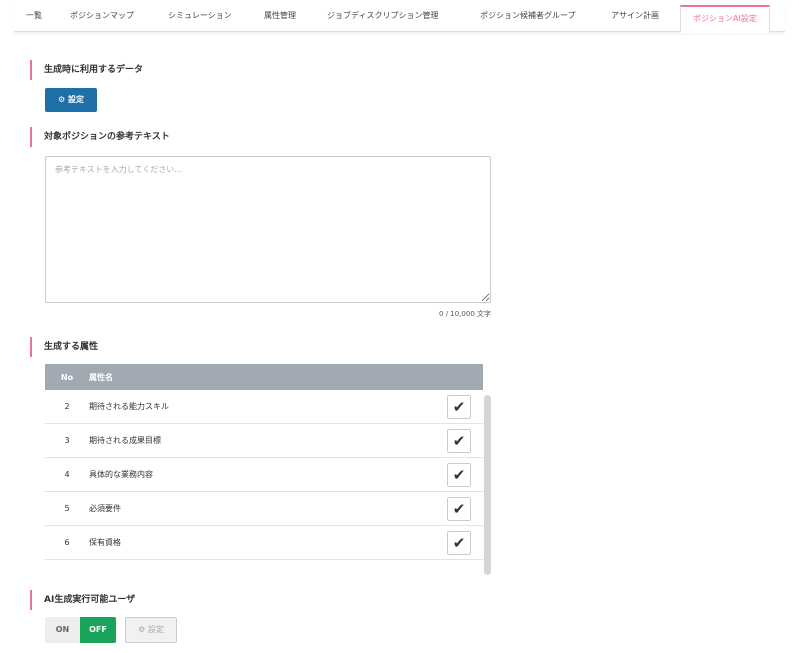 The width and height of the screenshot is (799, 653). I want to click on row-name: 具体的な業務内容, so click(121, 474).